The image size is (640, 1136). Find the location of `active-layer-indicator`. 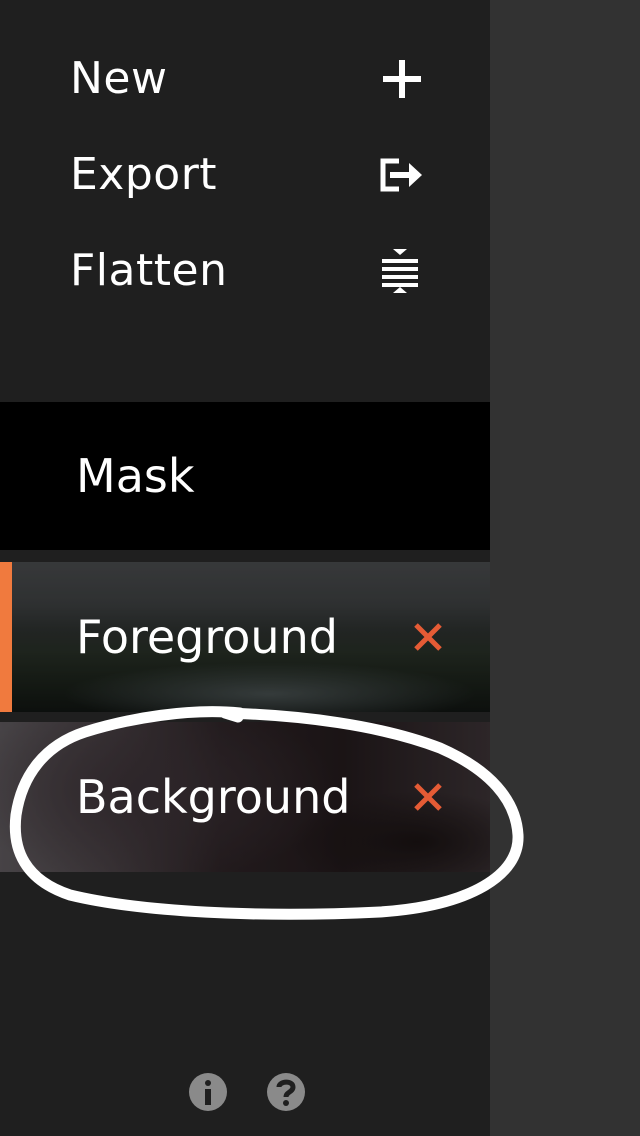

active-layer-indicator is located at coordinates (6, 637).